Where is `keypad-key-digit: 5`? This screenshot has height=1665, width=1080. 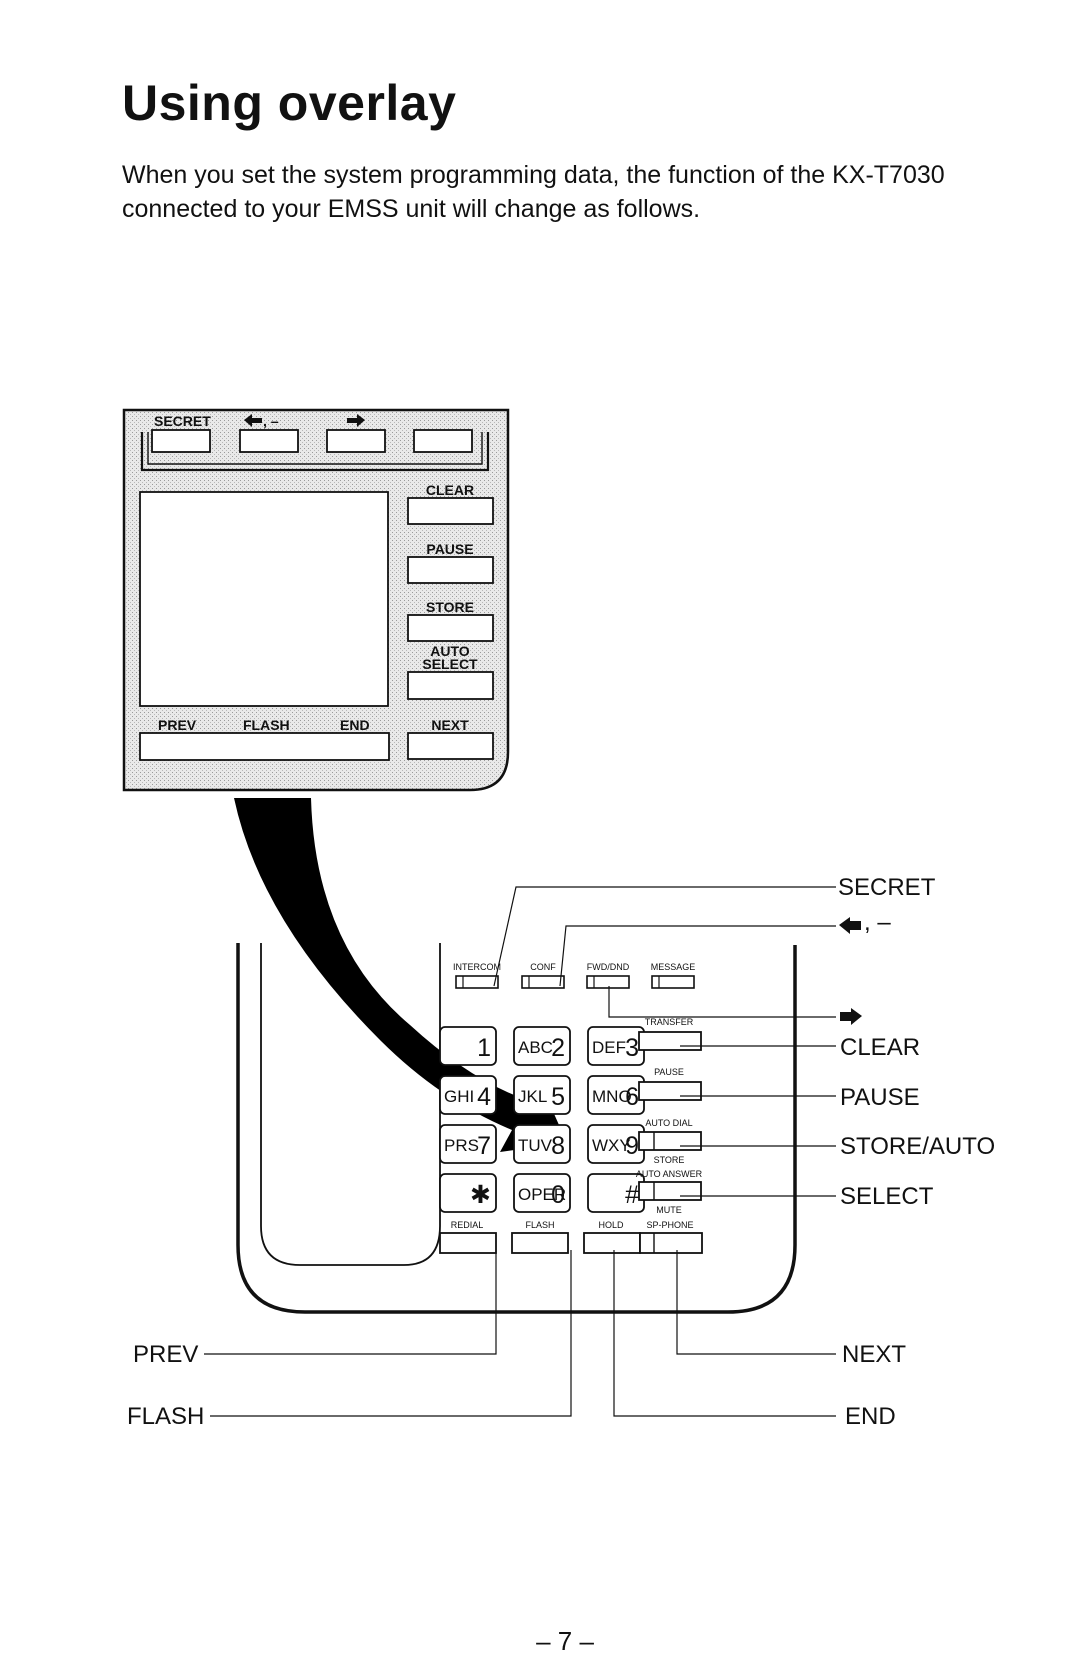
keypad-key-digit: 5 is located at coordinates (558, 1097).